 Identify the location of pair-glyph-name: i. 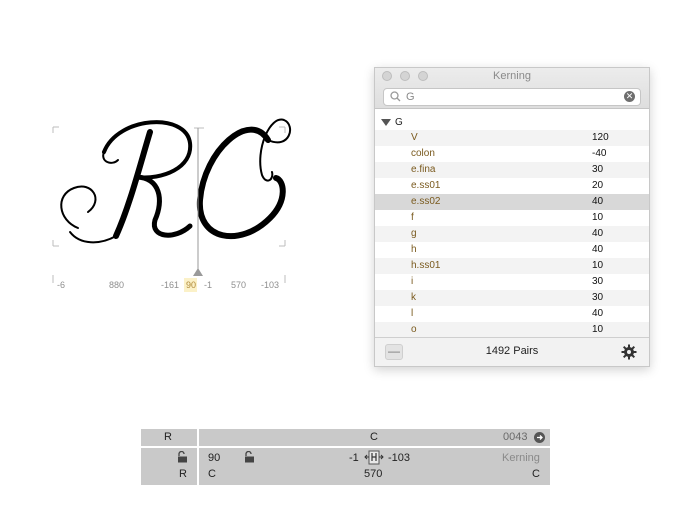
(412, 281).